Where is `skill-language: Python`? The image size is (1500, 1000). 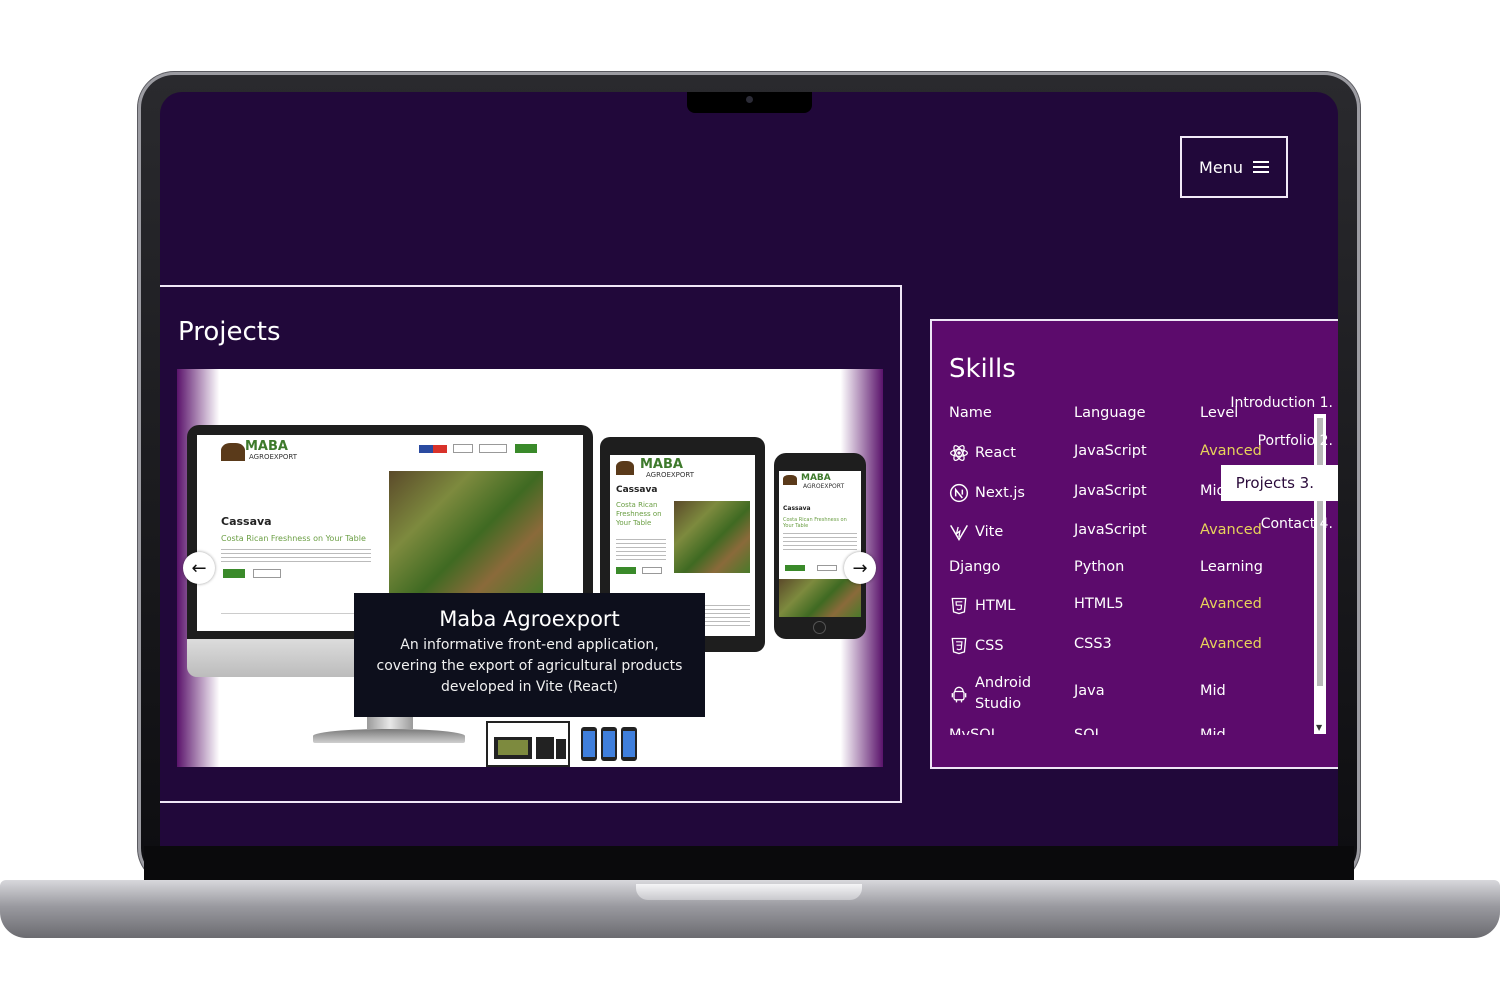
skill-language: Python is located at coordinates (1099, 567).